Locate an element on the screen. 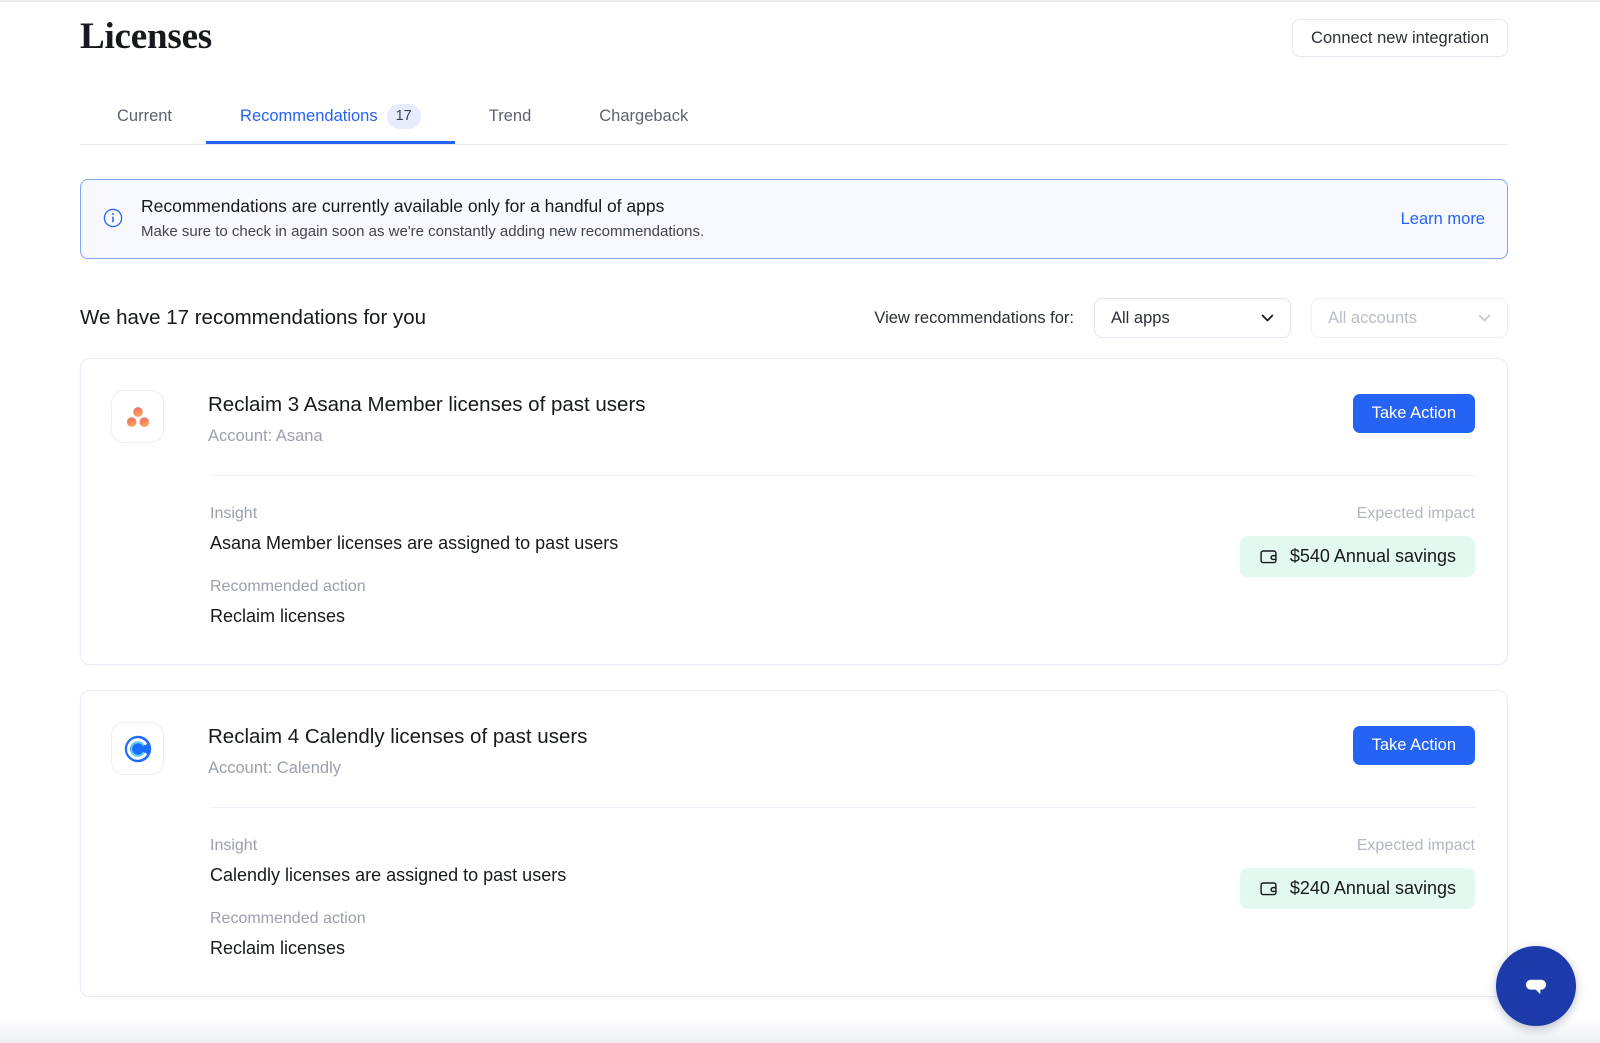 This screenshot has height=1043, width=1600. tab-label: Current is located at coordinates (145, 115).